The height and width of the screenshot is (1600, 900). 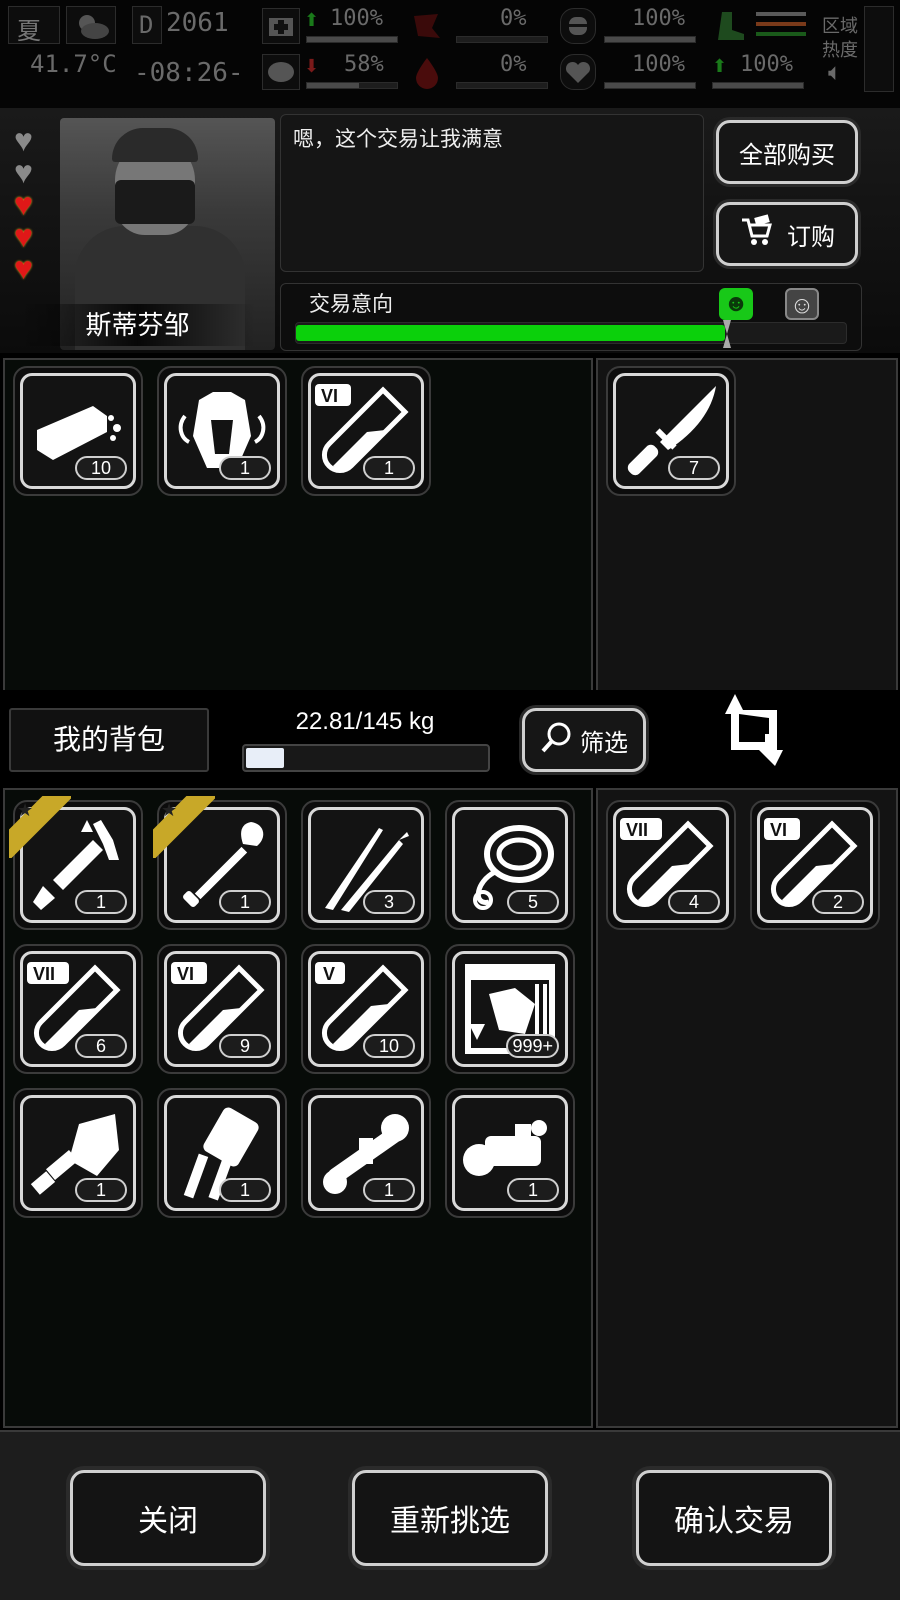 I want to click on portrait-mask, so click(x=155, y=202).